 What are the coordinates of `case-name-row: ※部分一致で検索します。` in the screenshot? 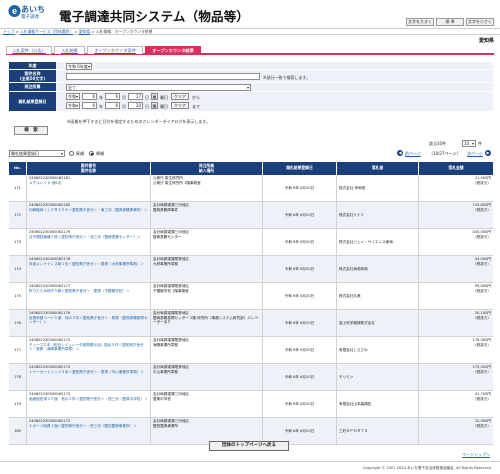 It's located at (274, 76).